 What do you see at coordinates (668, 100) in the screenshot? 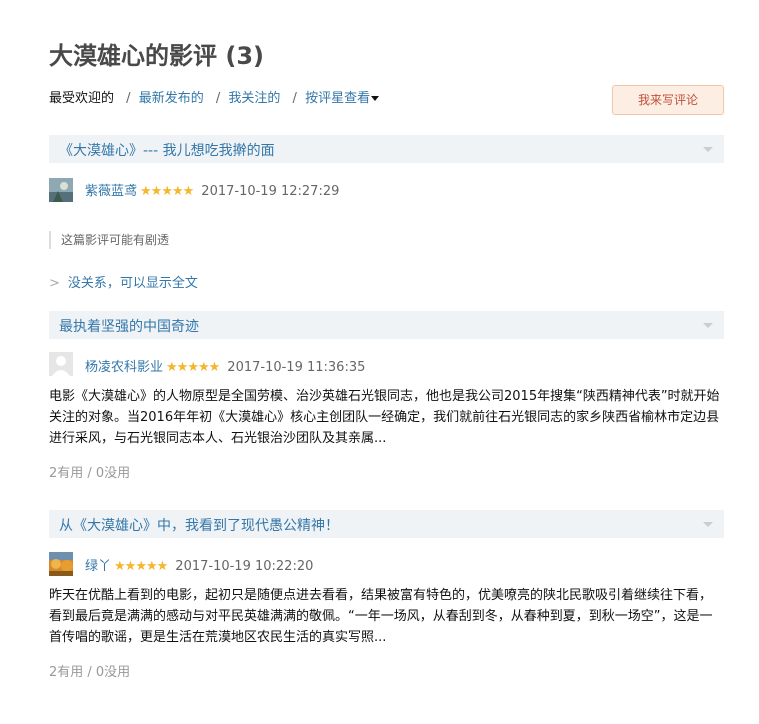
I see `write-review-button: 我来写评论` at bounding box center [668, 100].